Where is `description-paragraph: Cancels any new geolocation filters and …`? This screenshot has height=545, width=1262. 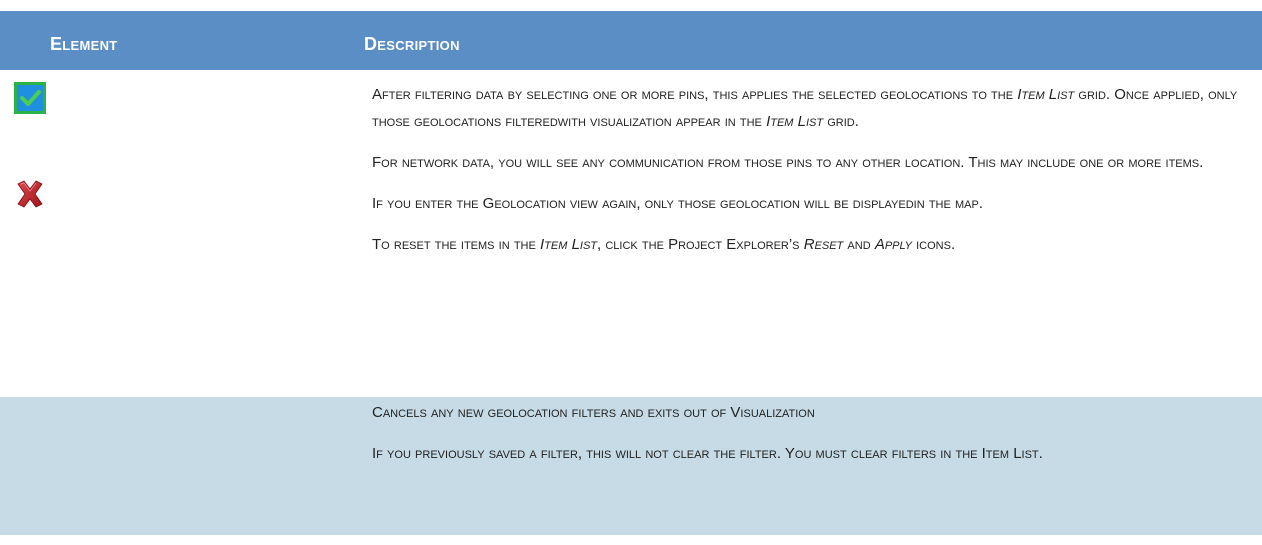 description-paragraph: Cancels any new geolocation filters and … is located at coordinates (815, 412).